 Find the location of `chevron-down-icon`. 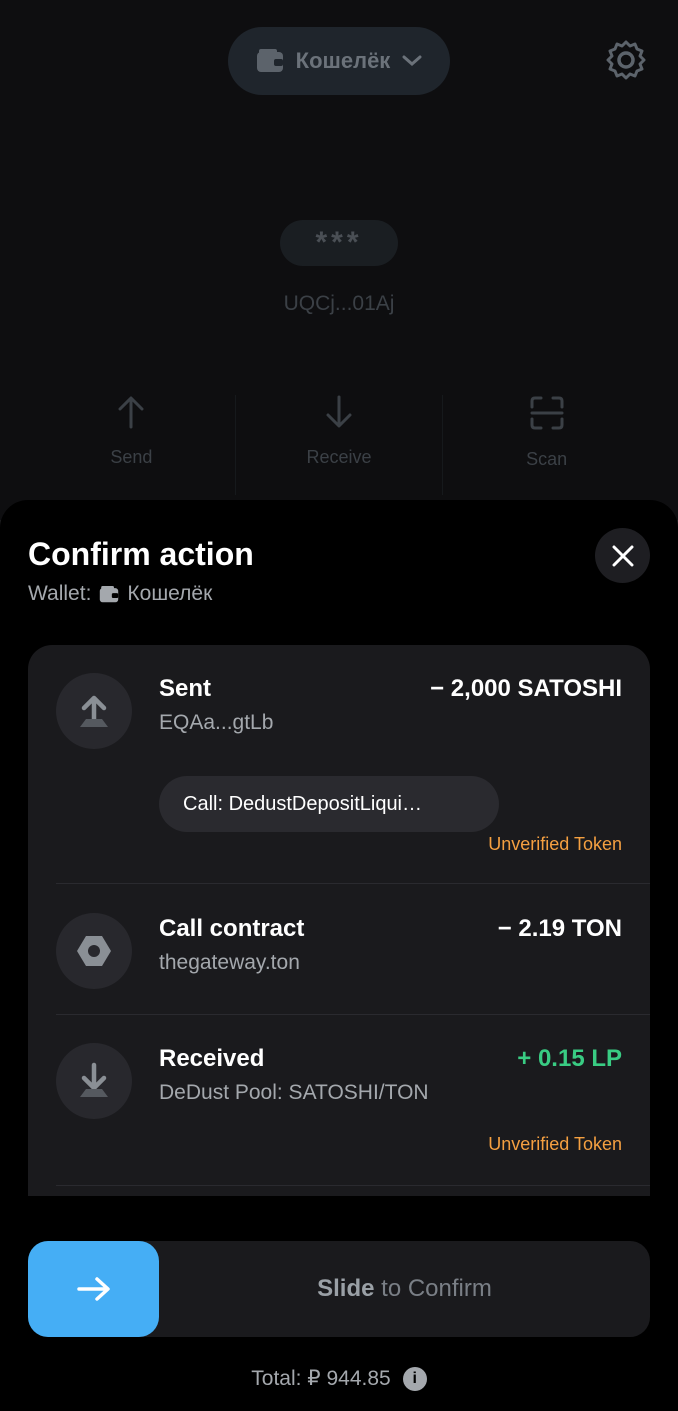

chevron-down-icon is located at coordinates (412, 60).